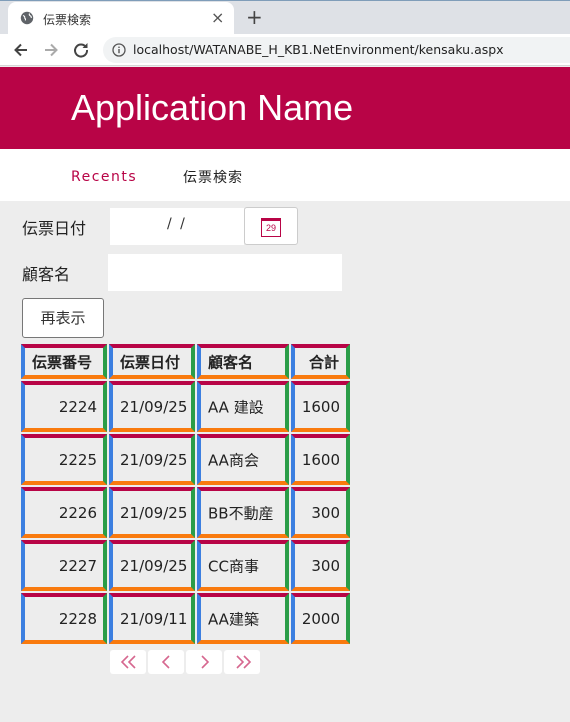  I want to click on column-header-total: 合計, so click(320, 361).